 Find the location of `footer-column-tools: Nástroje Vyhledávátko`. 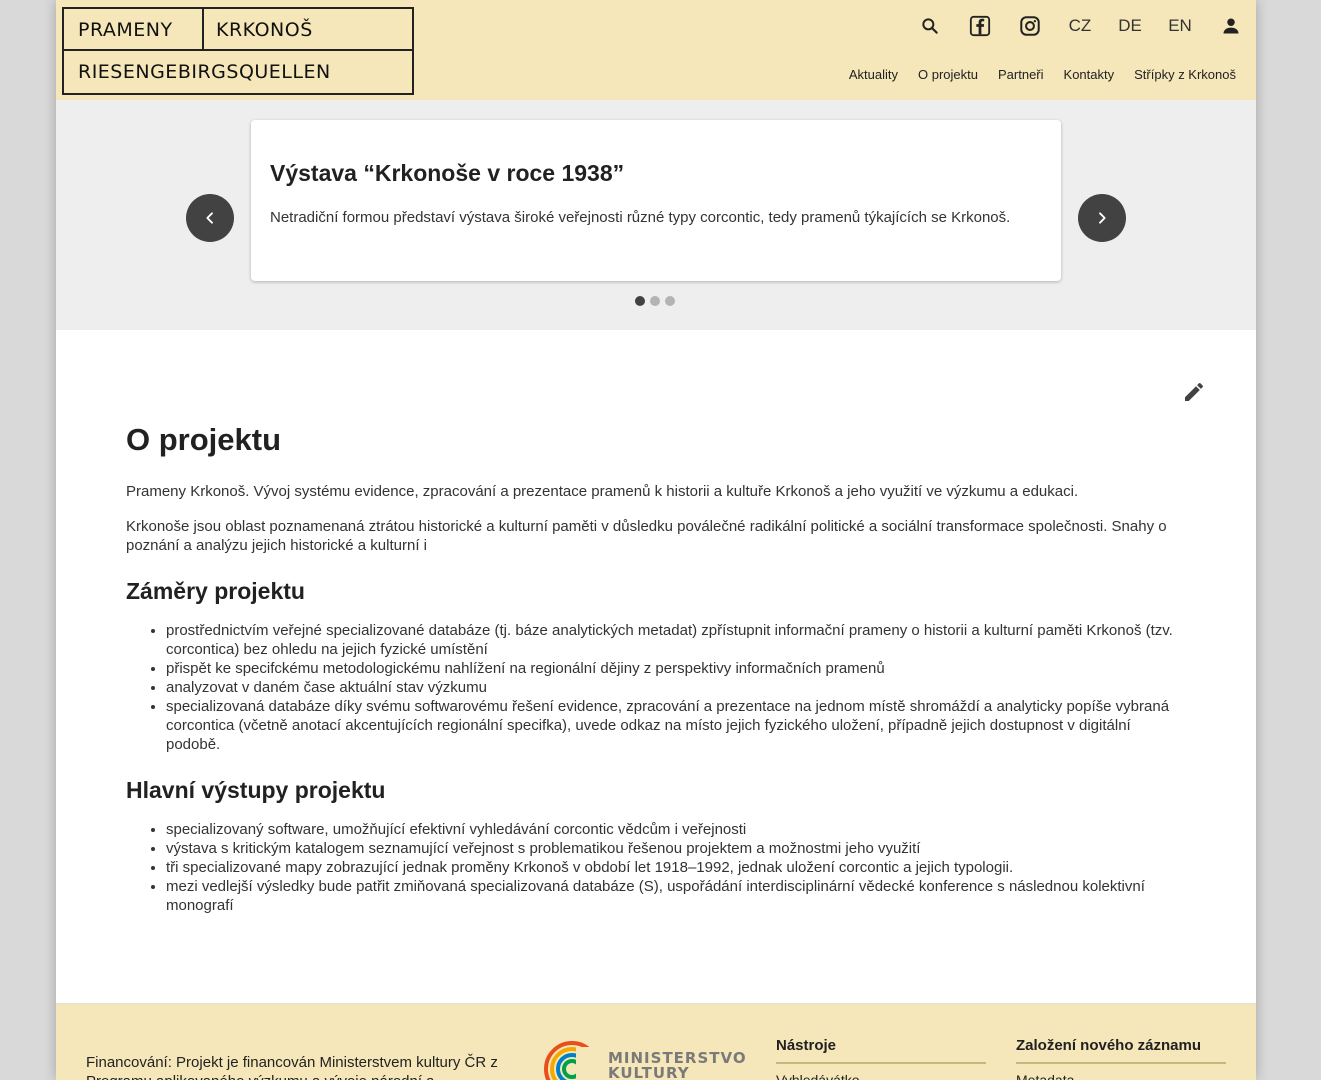

footer-column-tools: Nástroje Vyhledávátko is located at coordinates (881, 1058).